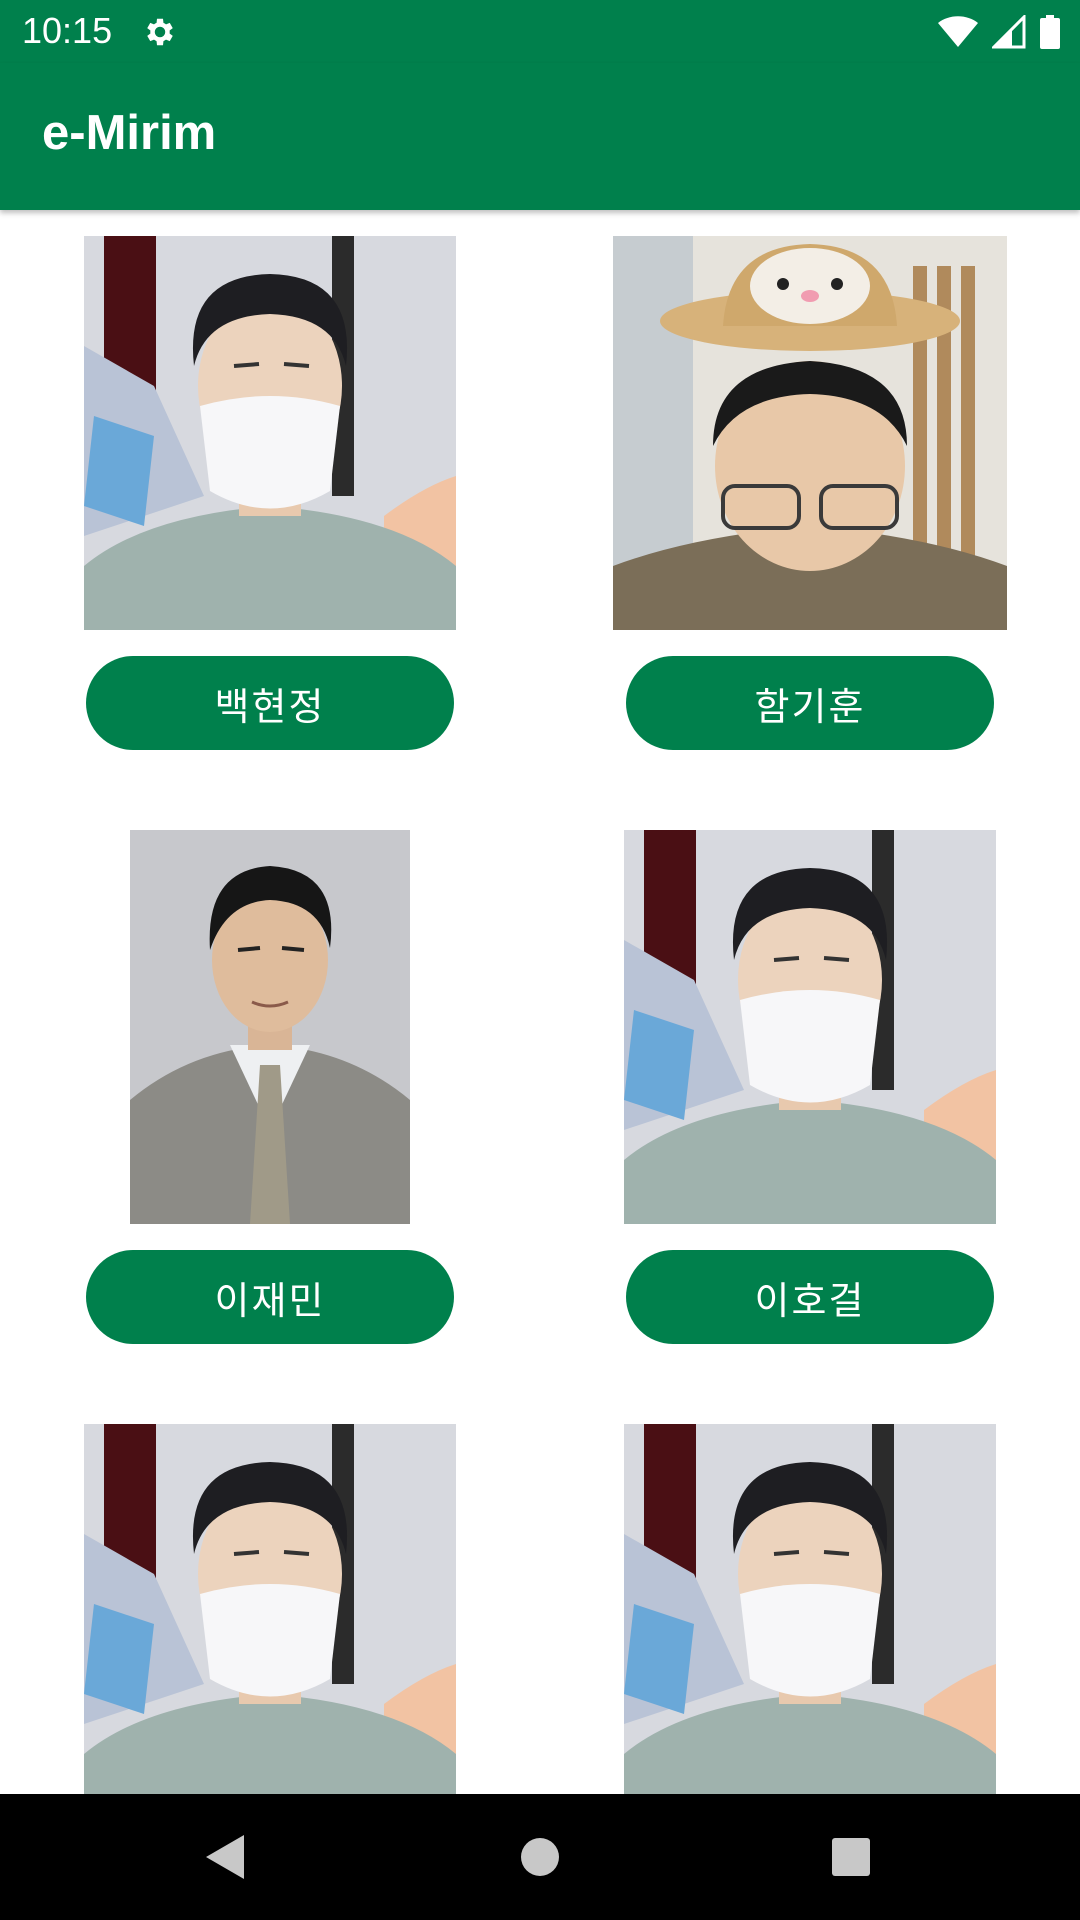 The height and width of the screenshot is (1920, 1080). I want to click on gear-icon, so click(160, 32).